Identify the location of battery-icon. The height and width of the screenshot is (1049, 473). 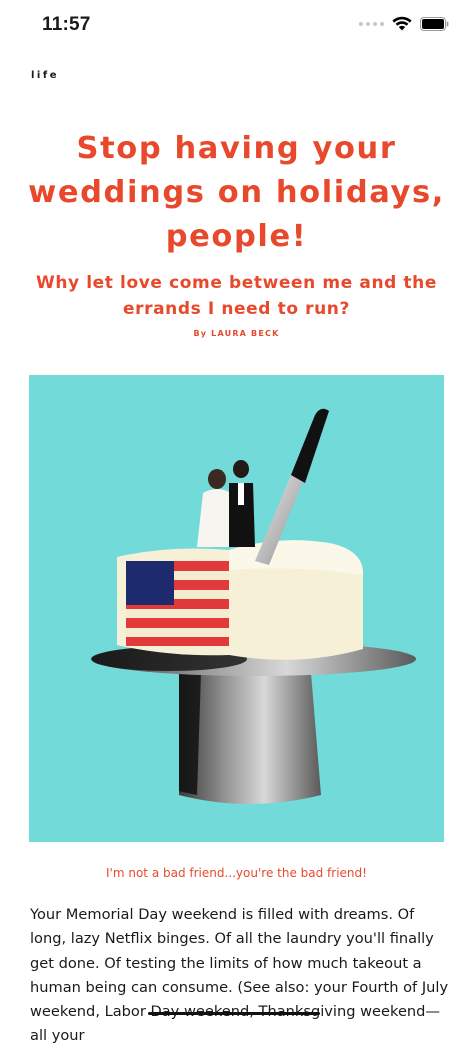
(434, 23).